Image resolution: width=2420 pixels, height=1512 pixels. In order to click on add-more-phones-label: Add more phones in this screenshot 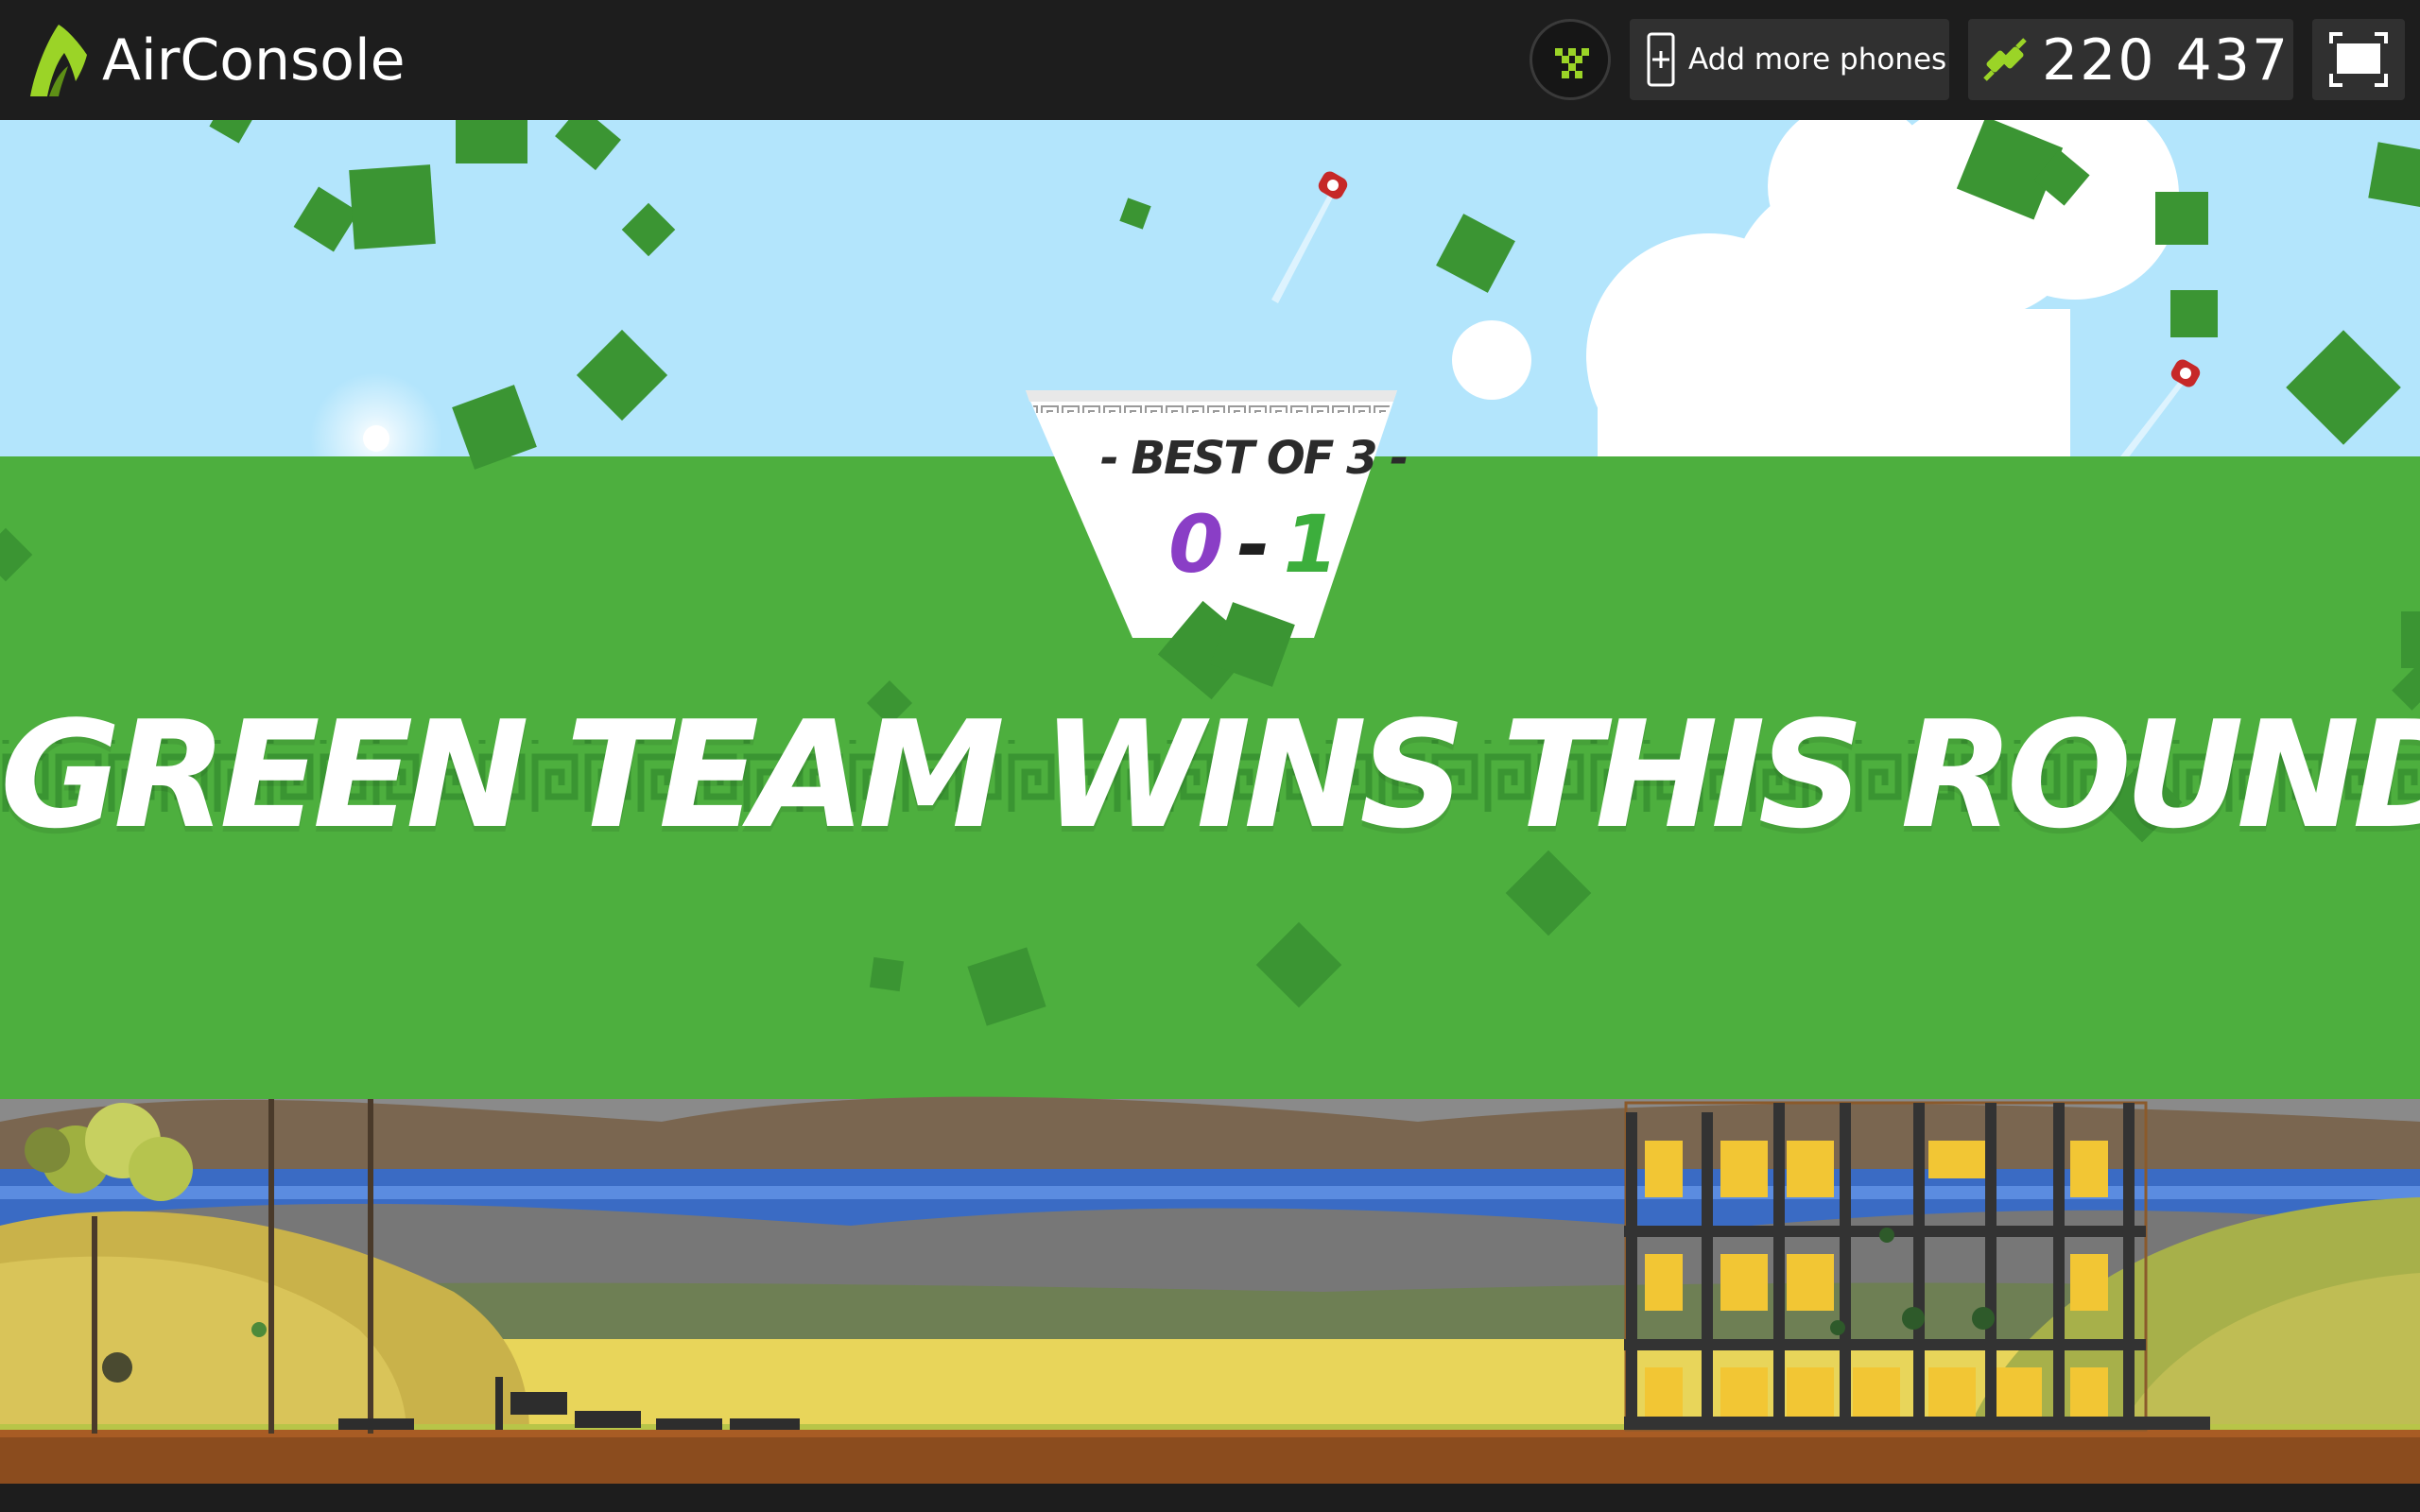, I will do `click(1817, 60)`.